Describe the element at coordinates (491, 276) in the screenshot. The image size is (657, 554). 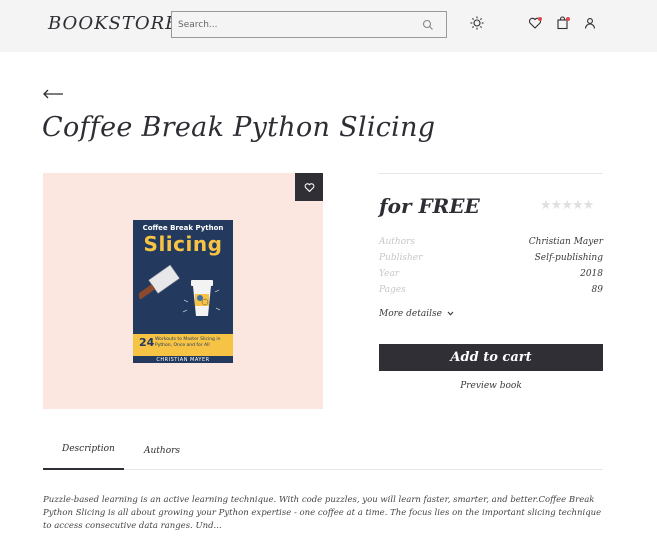
I see `meta-row-year: Year 2018` at that location.